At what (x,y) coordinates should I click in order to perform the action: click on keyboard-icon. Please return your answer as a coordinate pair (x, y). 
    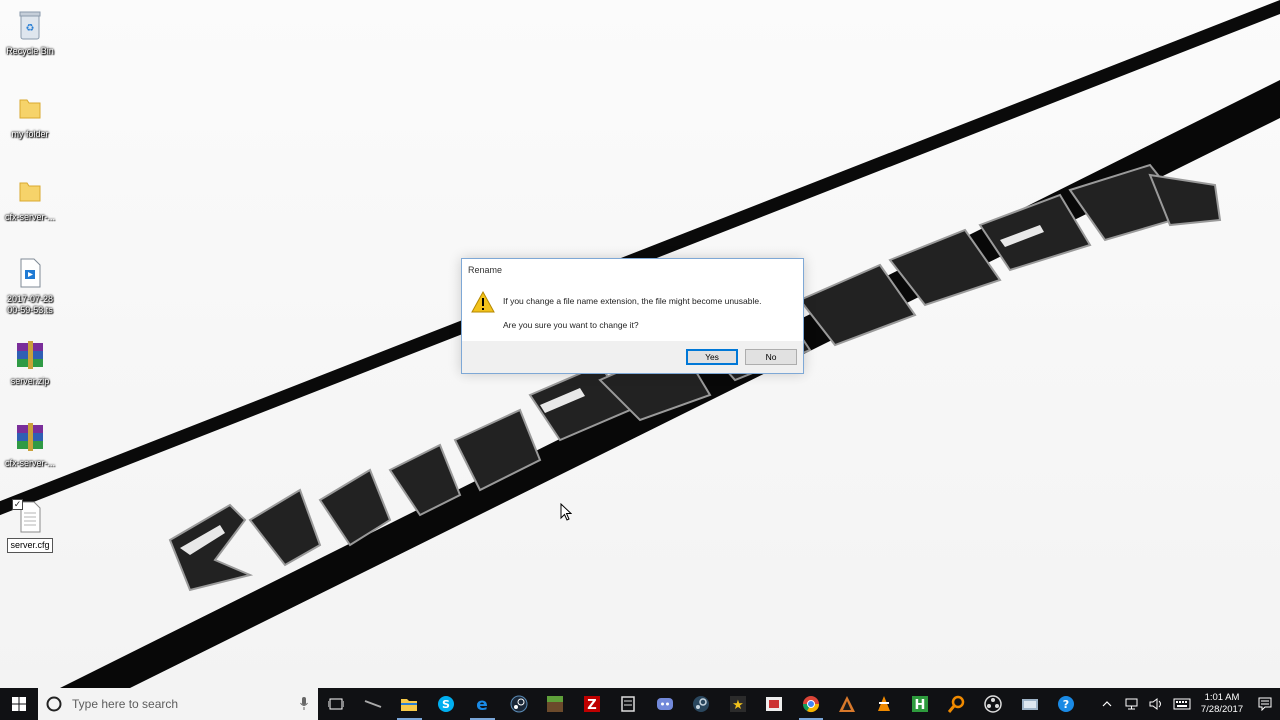
    Looking at the image, I should click on (1181, 704).